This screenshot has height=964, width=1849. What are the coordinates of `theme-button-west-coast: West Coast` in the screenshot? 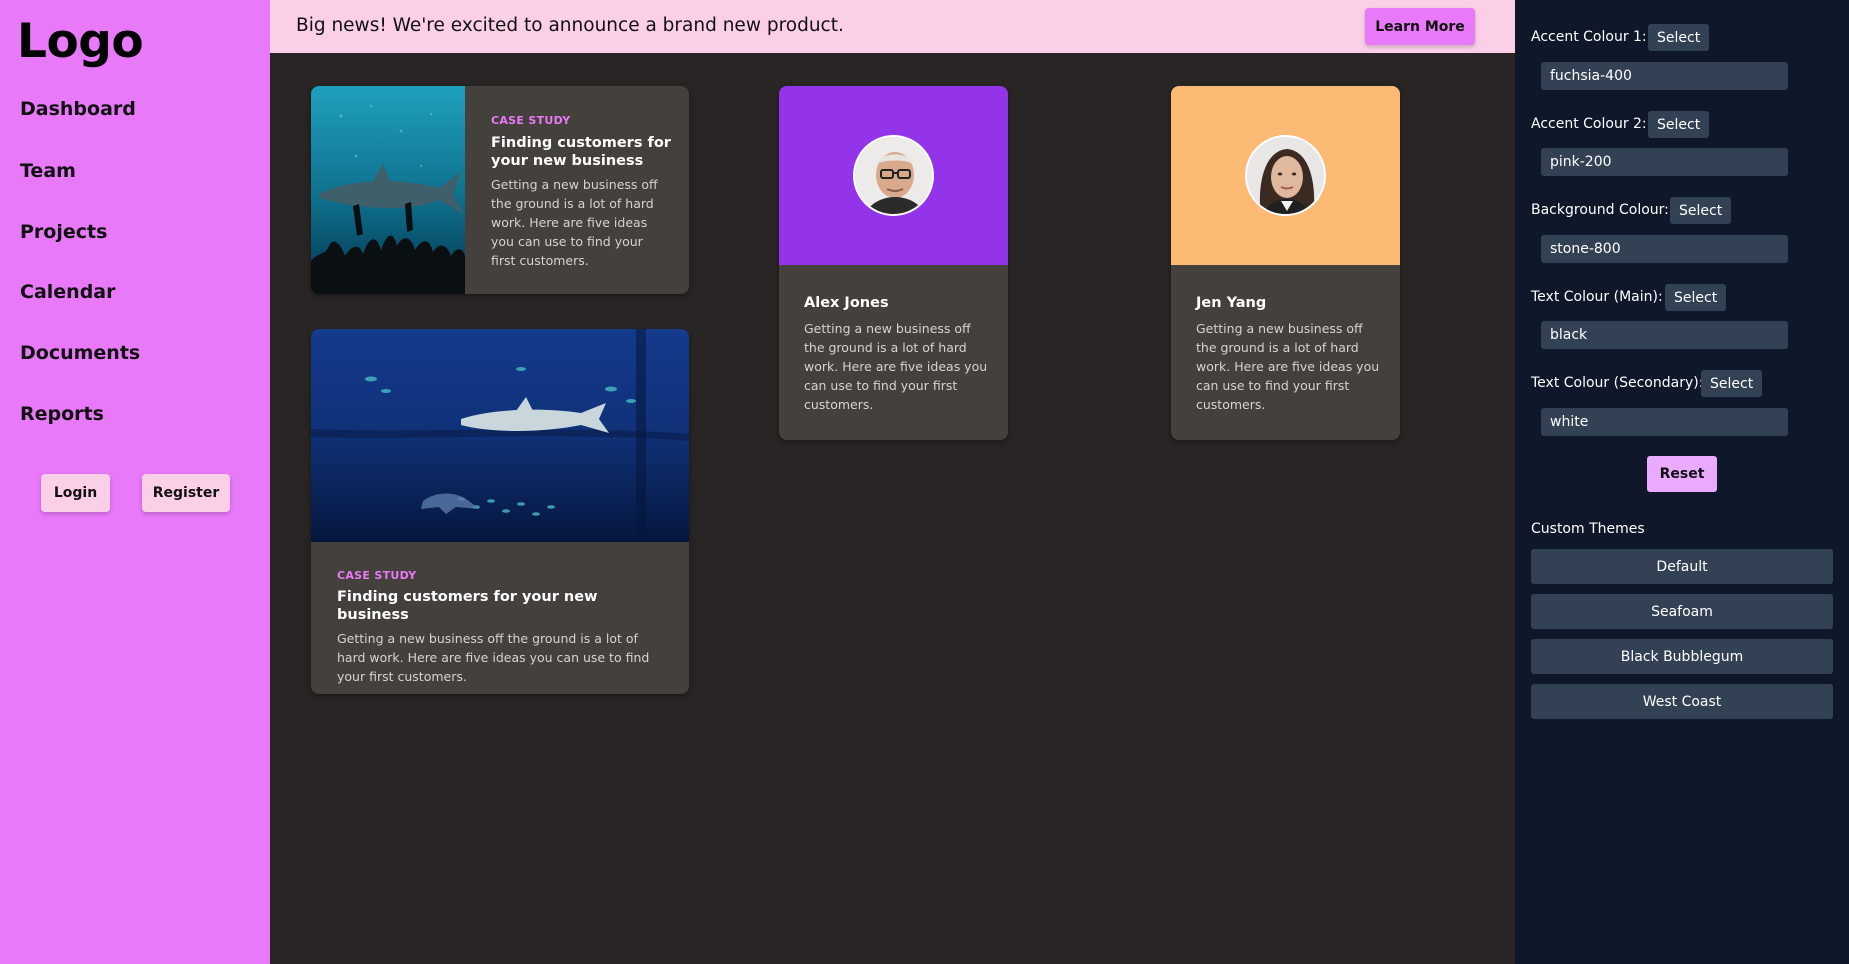 It's located at (1682, 701).